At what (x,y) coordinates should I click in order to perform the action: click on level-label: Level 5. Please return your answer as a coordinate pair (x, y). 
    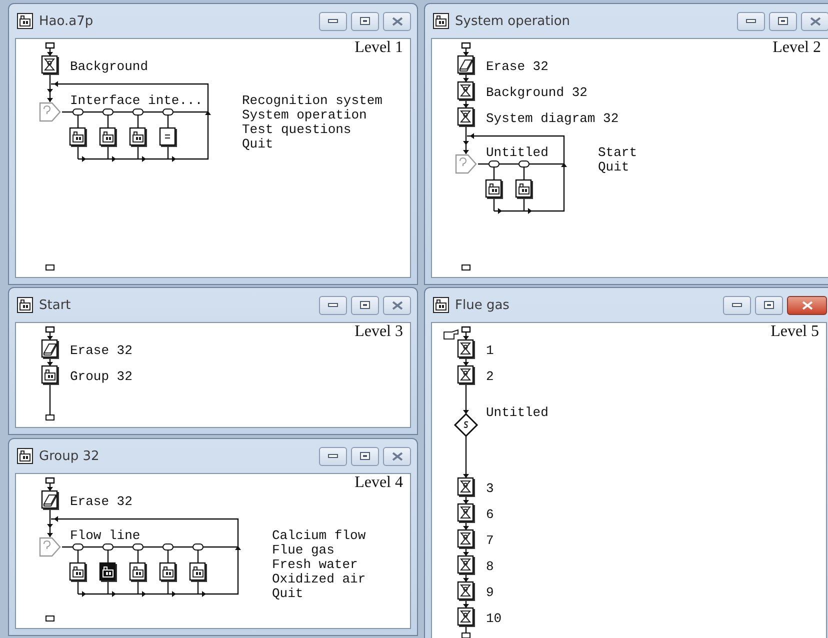
    Looking at the image, I should click on (794, 332).